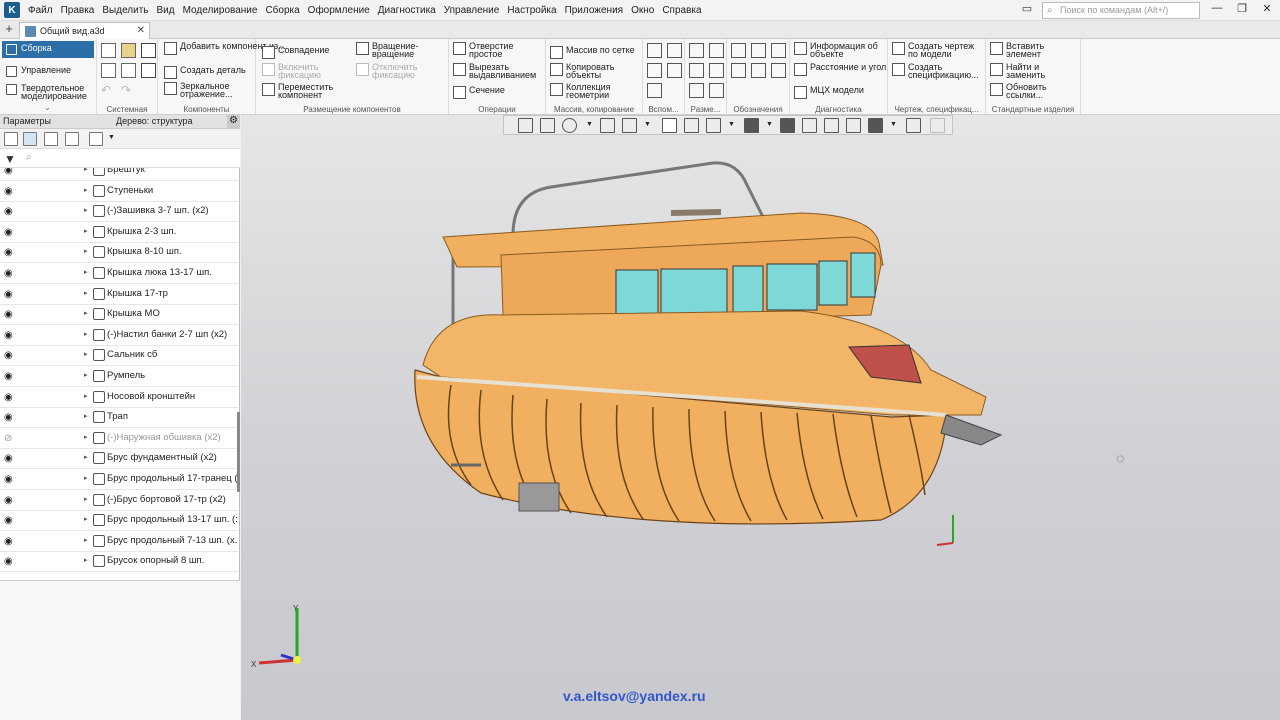 The image size is (1280, 720). Describe the element at coordinates (778, 50) in the screenshot. I see `base-icon` at that location.